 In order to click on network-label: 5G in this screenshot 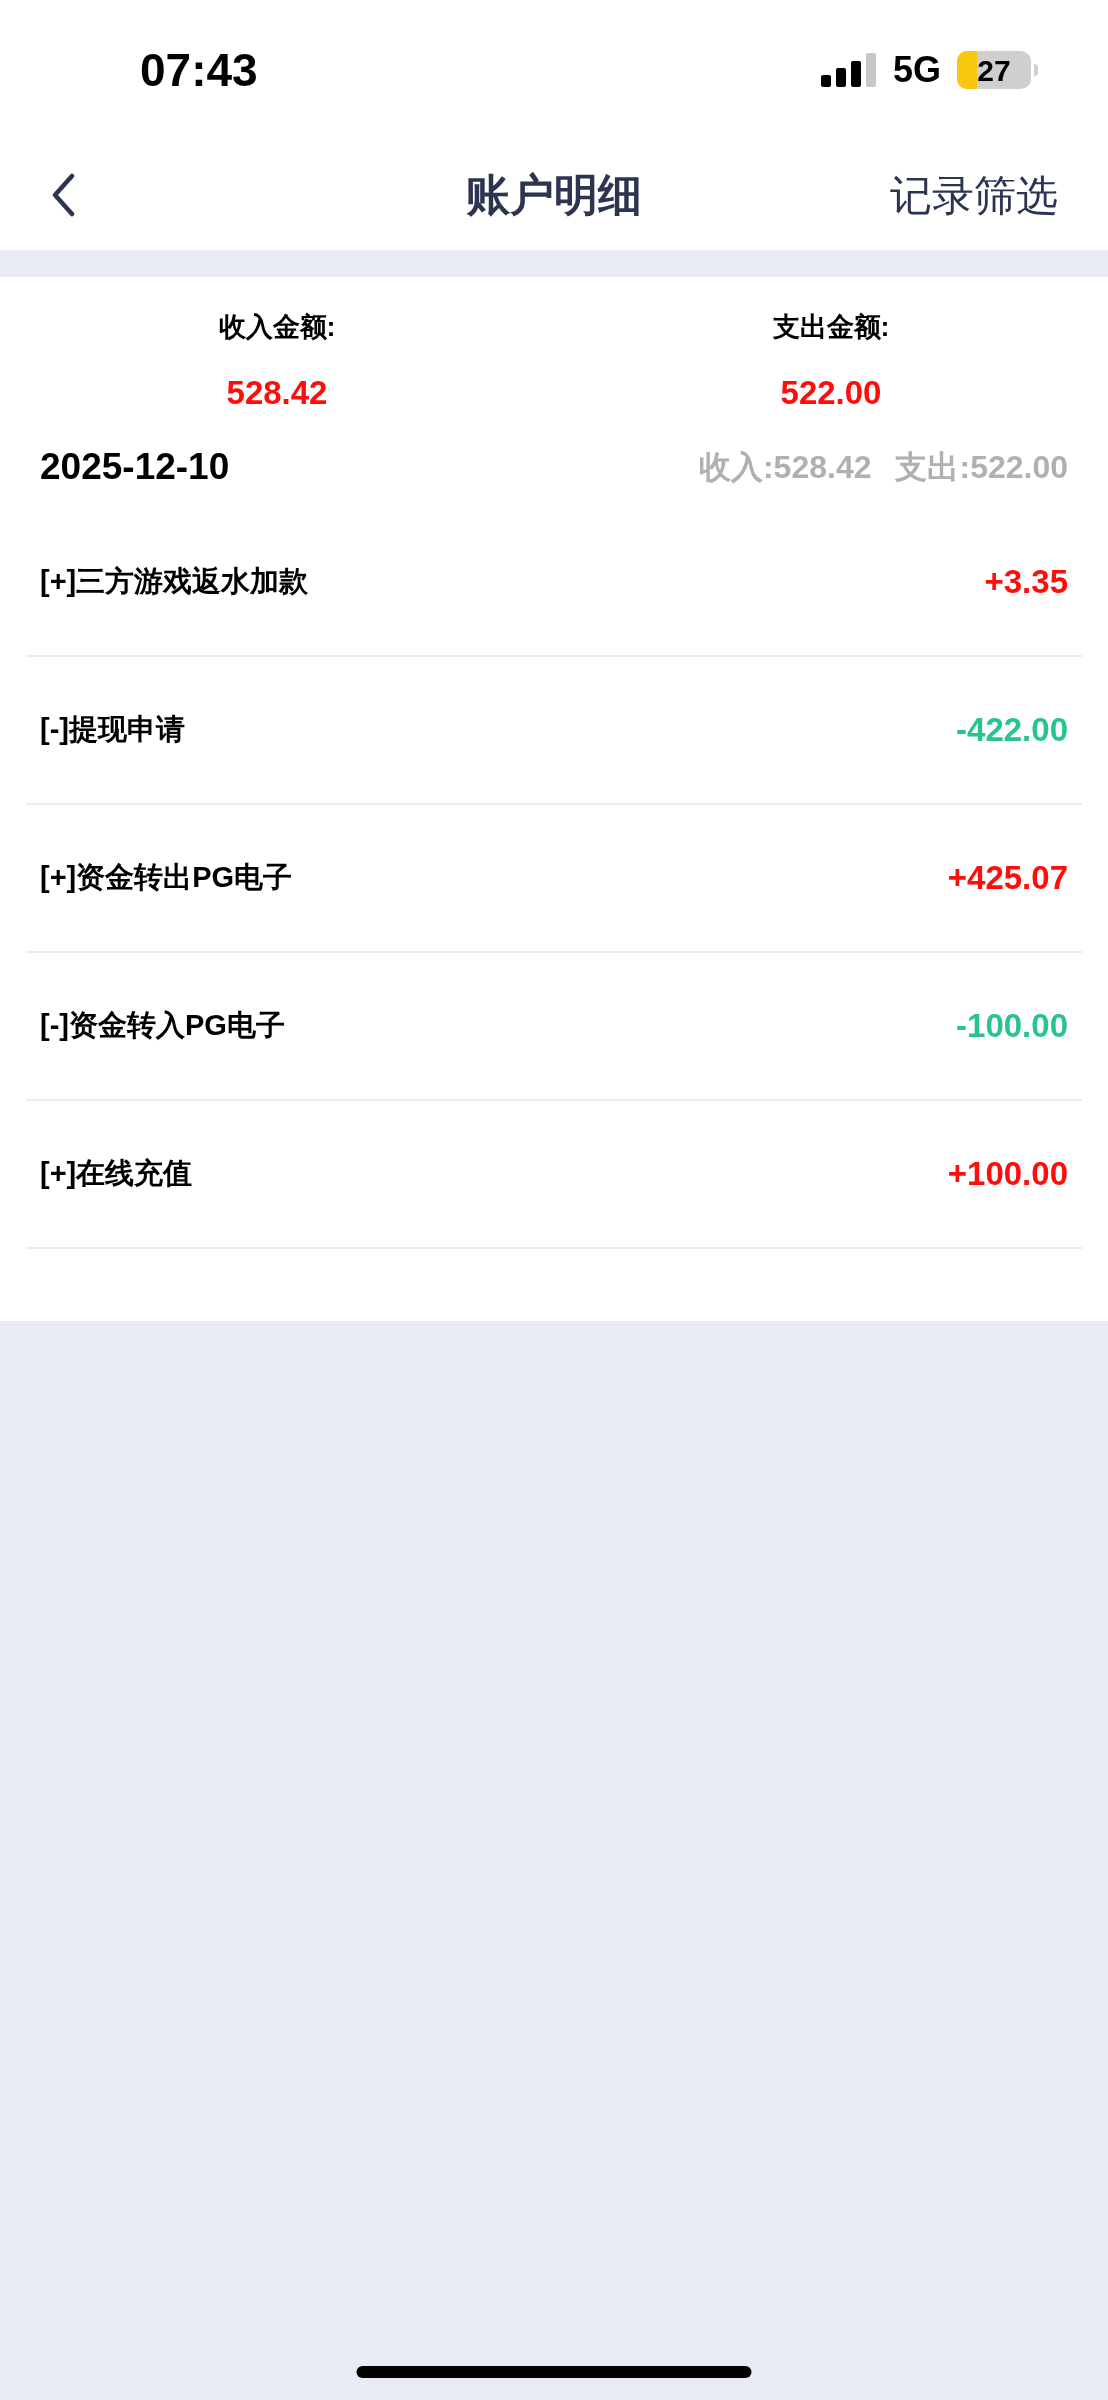, I will do `click(916, 70)`.